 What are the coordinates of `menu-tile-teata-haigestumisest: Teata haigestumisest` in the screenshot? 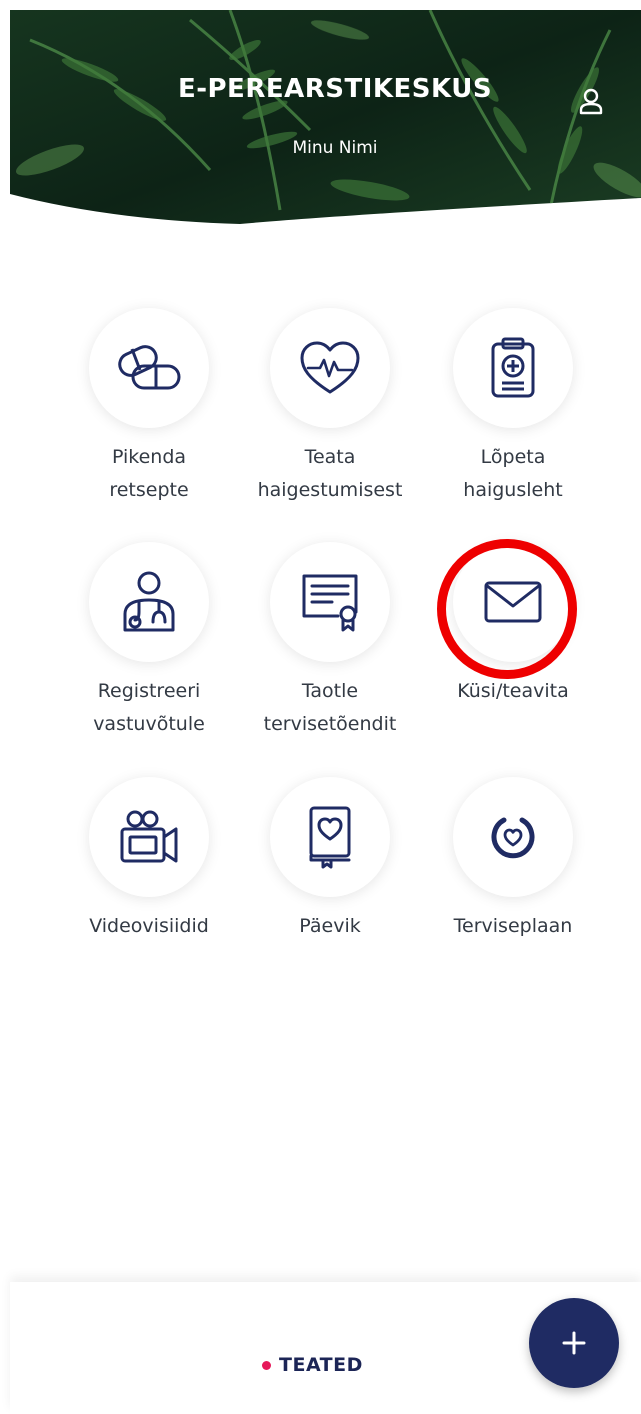 It's located at (330, 418).